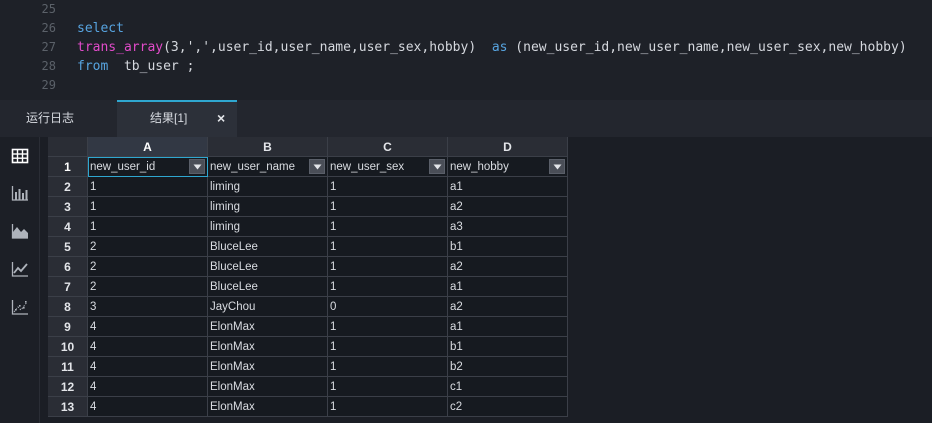 The height and width of the screenshot is (423, 932). I want to click on code-line: 28 from tb_user ;, so click(466, 66).